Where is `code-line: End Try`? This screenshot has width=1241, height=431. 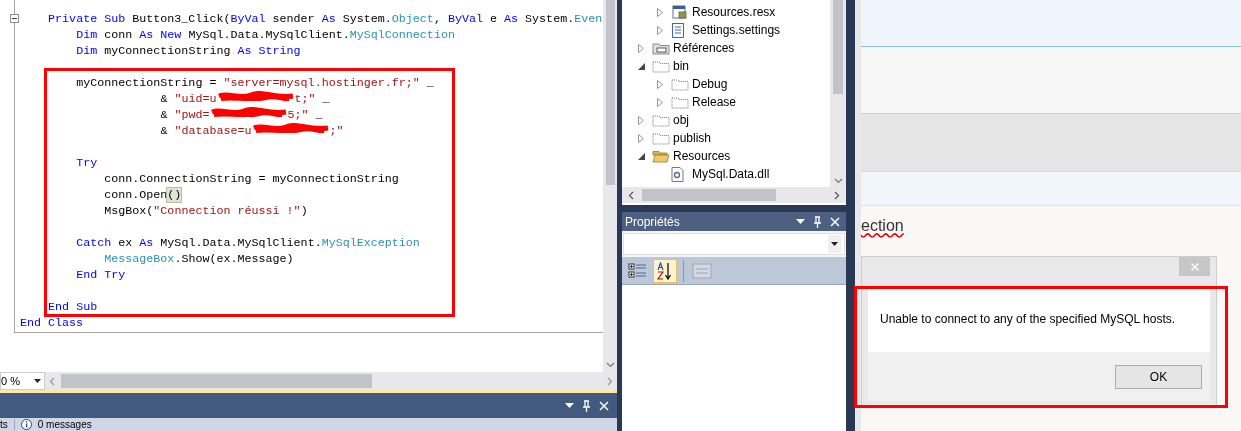
code-line: End Try is located at coordinates (101, 275).